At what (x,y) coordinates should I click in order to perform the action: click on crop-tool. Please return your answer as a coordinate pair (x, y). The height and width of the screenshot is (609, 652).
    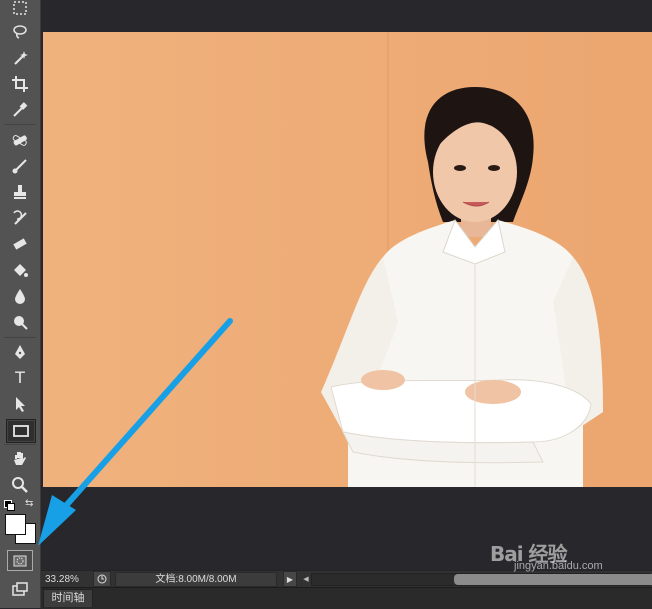
    Looking at the image, I should click on (20, 84).